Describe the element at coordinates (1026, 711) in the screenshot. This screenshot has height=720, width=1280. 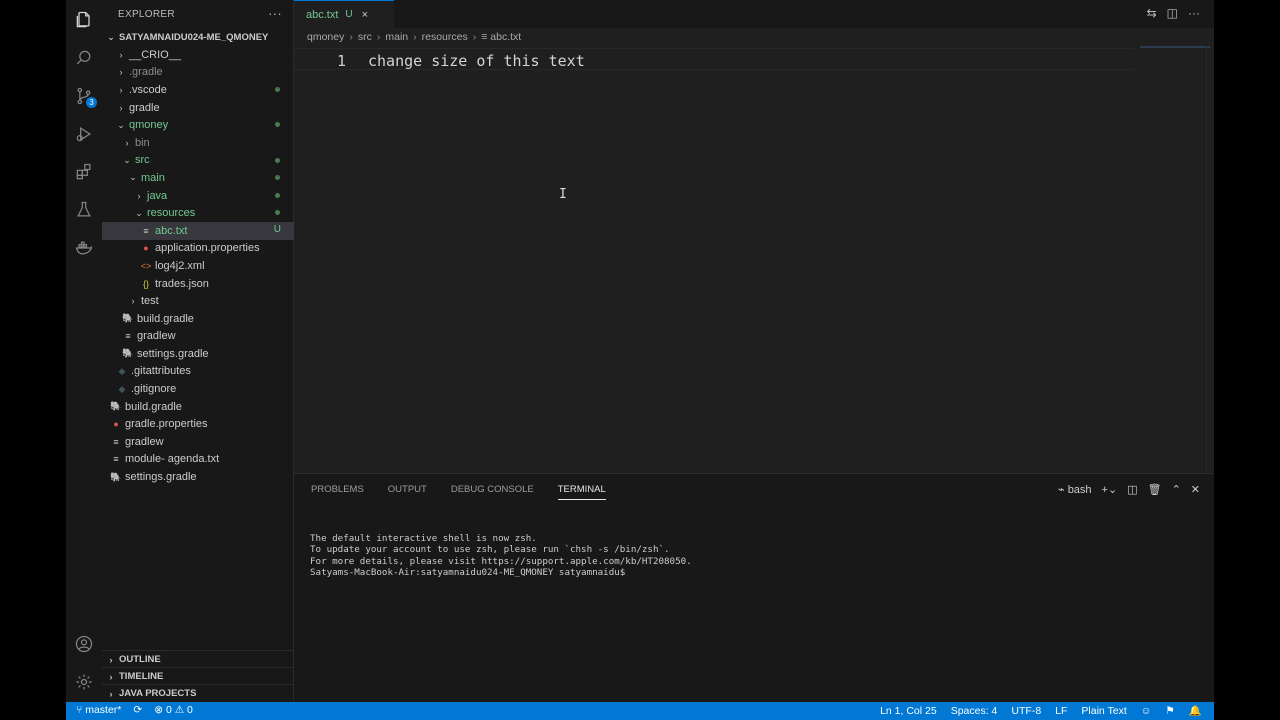
I see `encoding: UTF-8` at that location.